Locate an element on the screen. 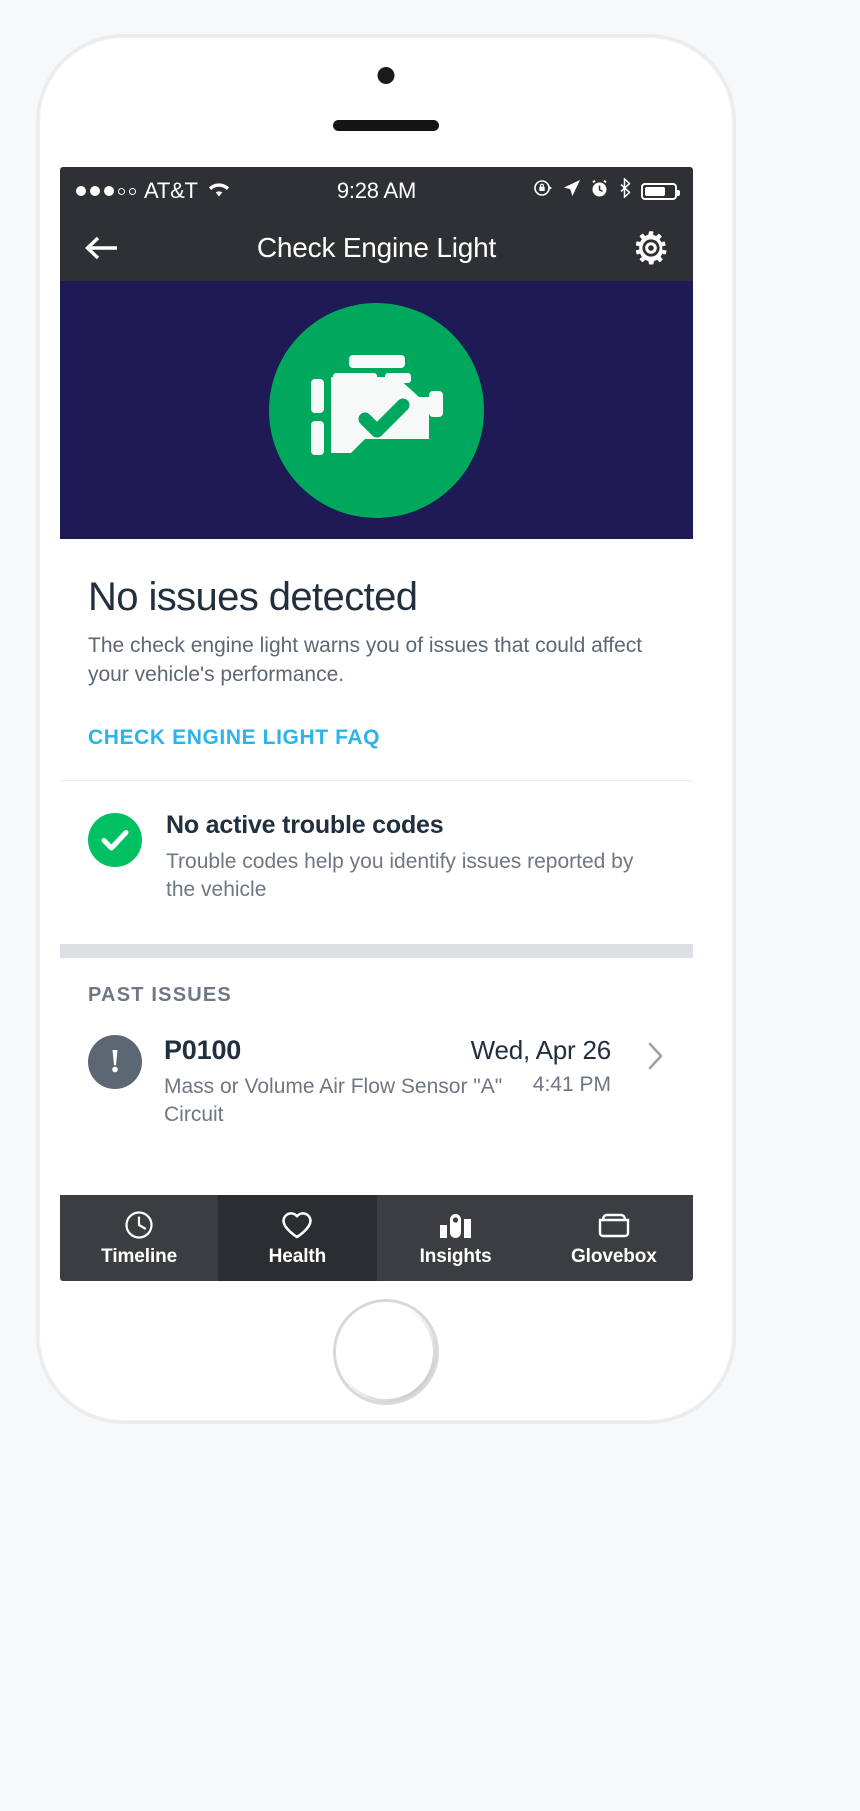  past-issue-date: Wed, Apr 26 is located at coordinates (541, 1050).